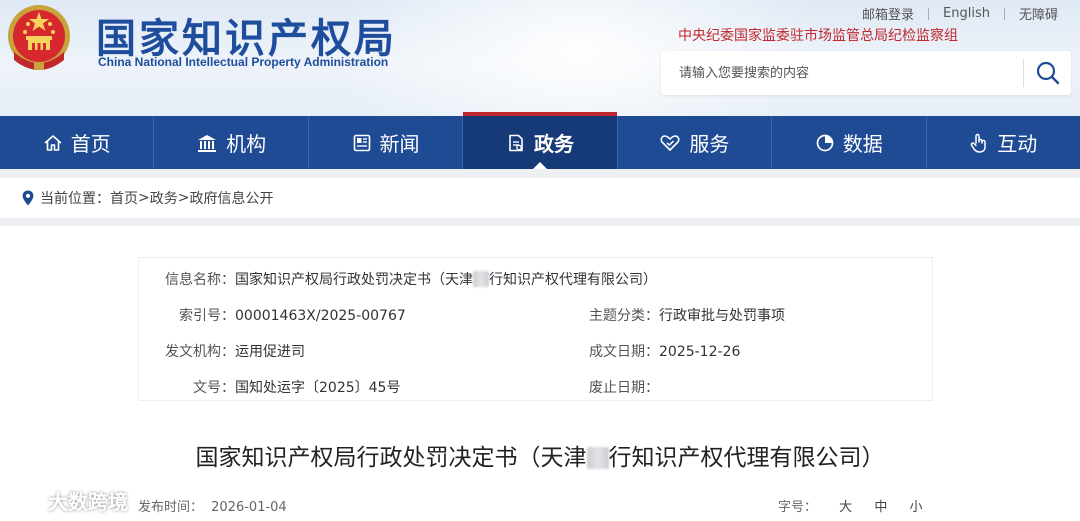 This screenshot has height=521, width=1080. What do you see at coordinates (207, 143) in the screenshot?
I see `institution-icon` at bounding box center [207, 143].